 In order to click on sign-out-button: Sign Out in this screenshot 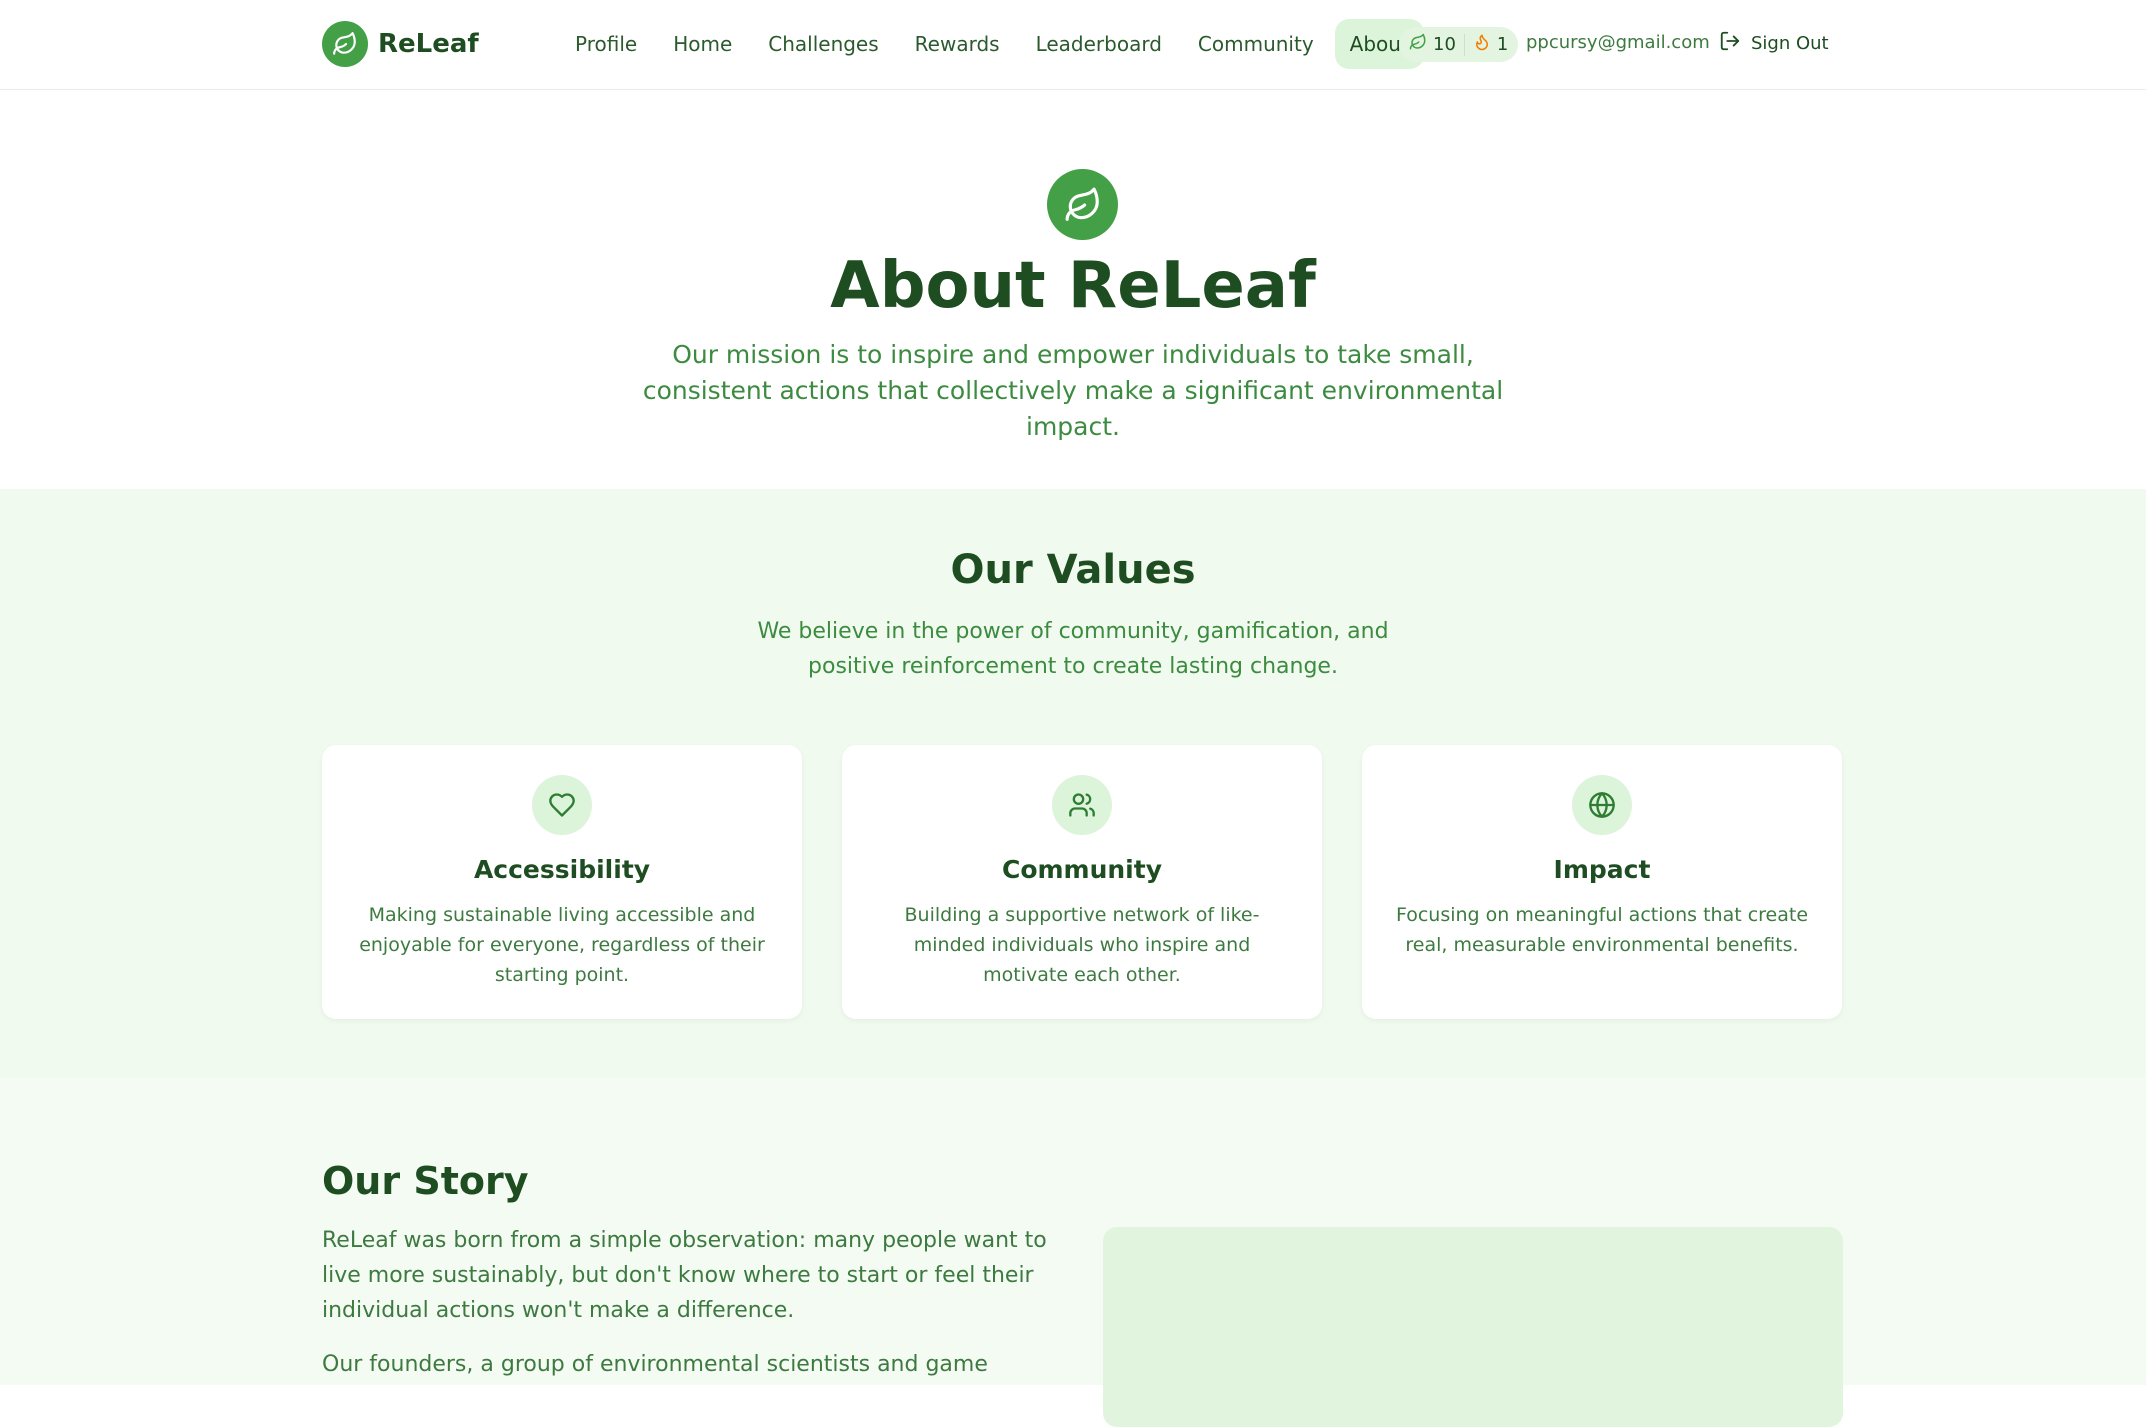, I will do `click(1774, 43)`.